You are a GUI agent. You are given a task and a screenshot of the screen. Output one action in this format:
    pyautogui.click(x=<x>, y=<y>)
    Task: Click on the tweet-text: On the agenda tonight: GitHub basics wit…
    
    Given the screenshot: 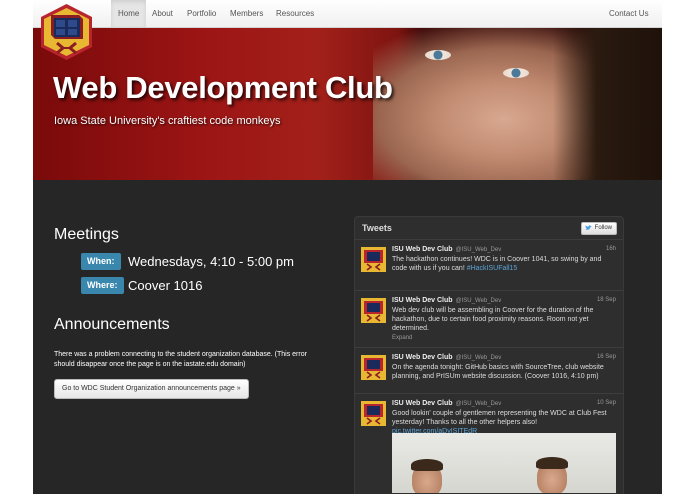 What is the action you would take?
    pyautogui.click(x=498, y=372)
    